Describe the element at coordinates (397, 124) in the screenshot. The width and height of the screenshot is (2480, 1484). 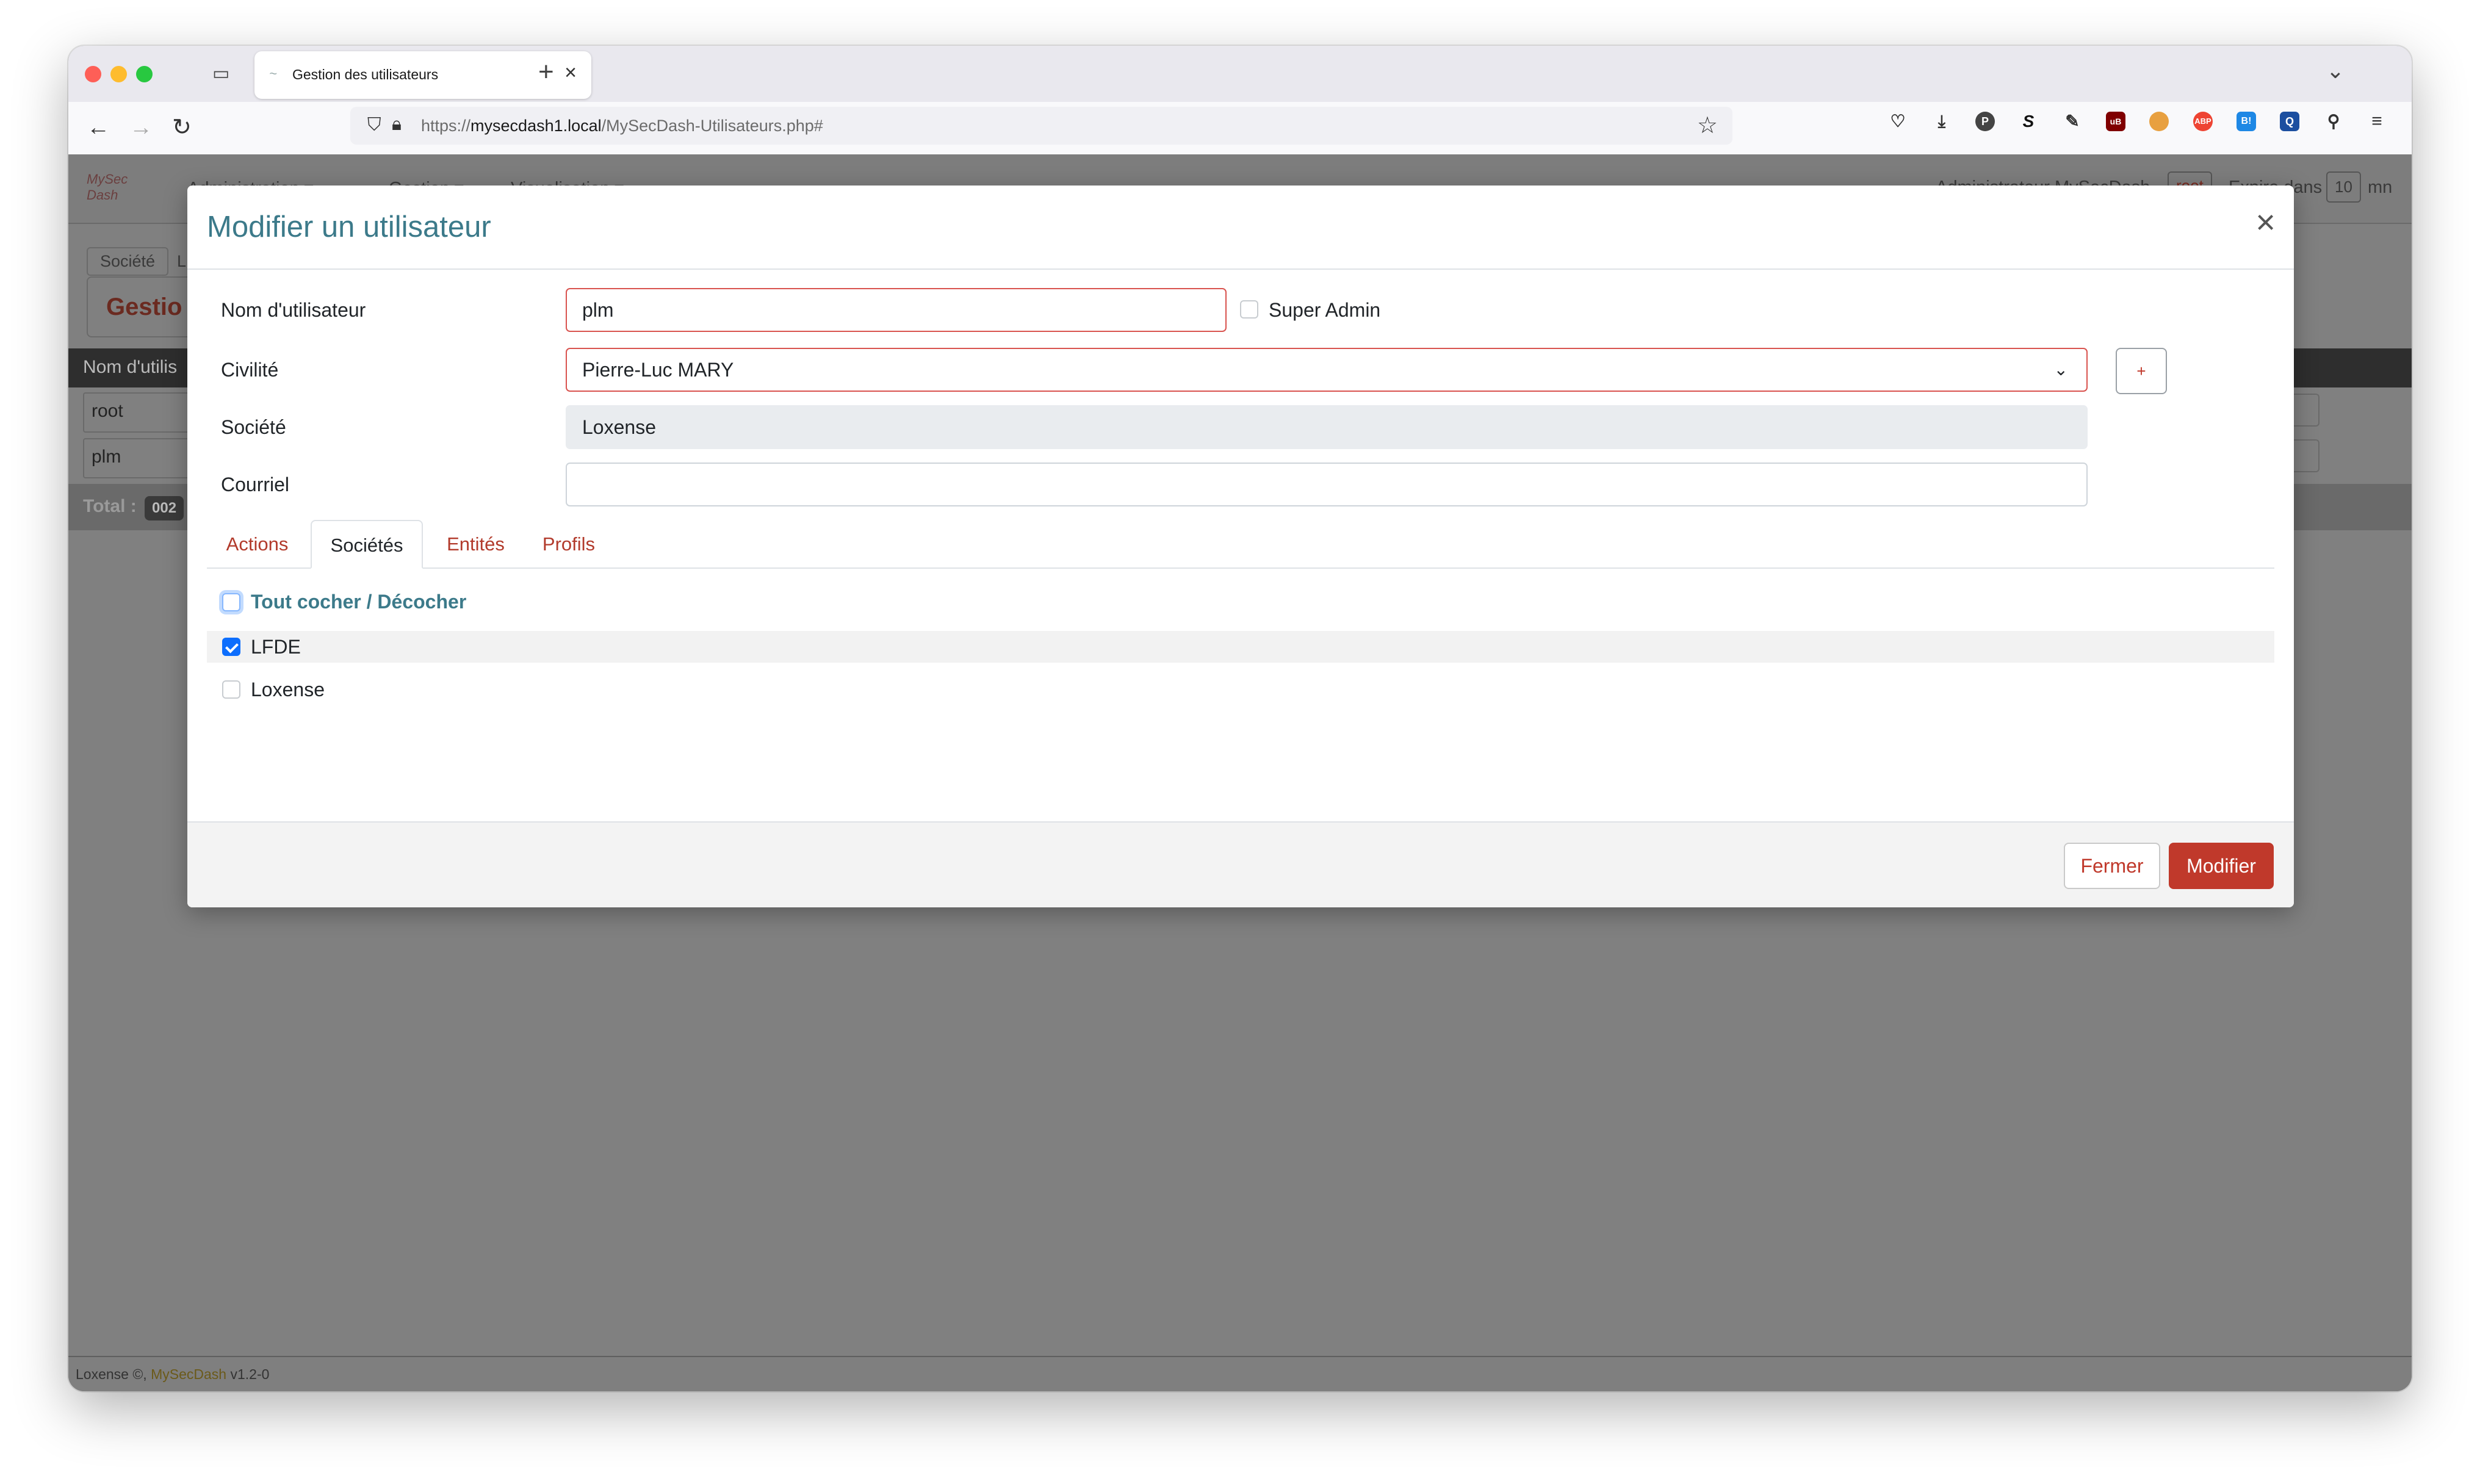
I see `lock-icon: 🔒︎` at that location.